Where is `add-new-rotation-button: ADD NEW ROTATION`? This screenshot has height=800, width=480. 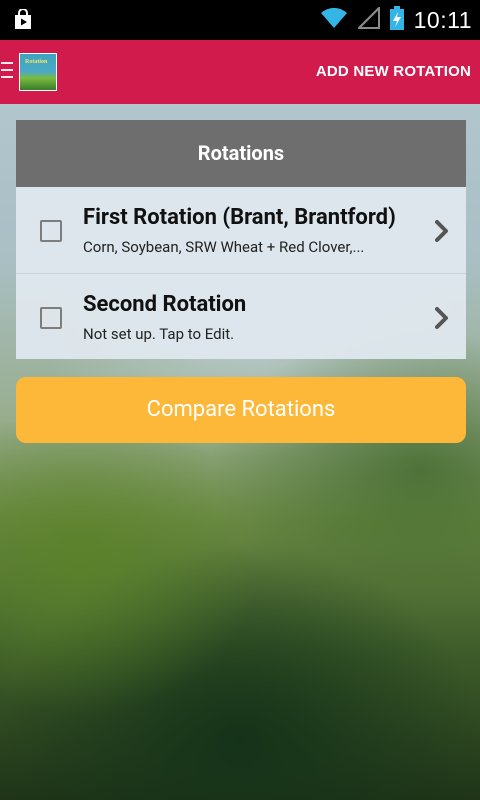
add-new-rotation-button: ADD NEW ROTATION is located at coordinates (393, 72).